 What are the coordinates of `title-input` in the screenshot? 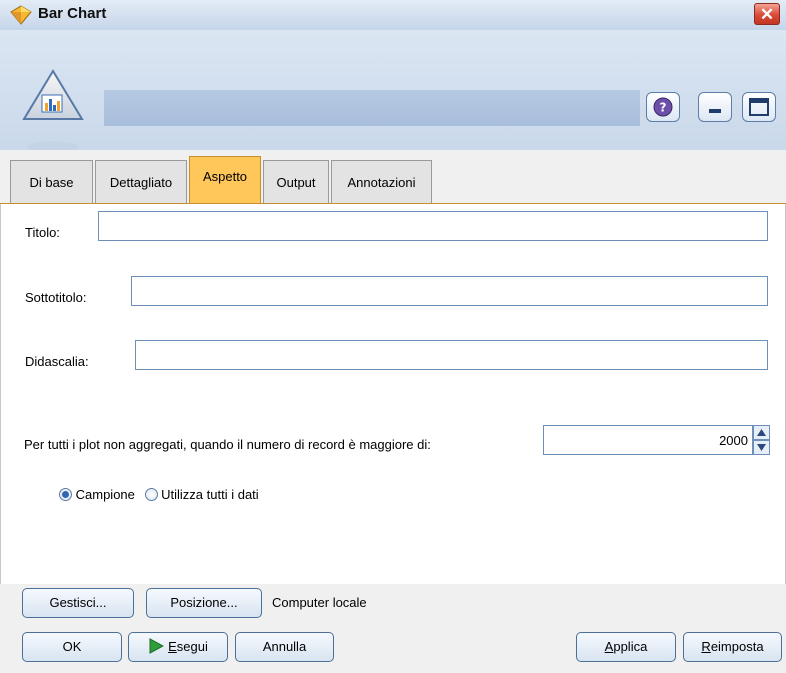 It's located at (433, 226).